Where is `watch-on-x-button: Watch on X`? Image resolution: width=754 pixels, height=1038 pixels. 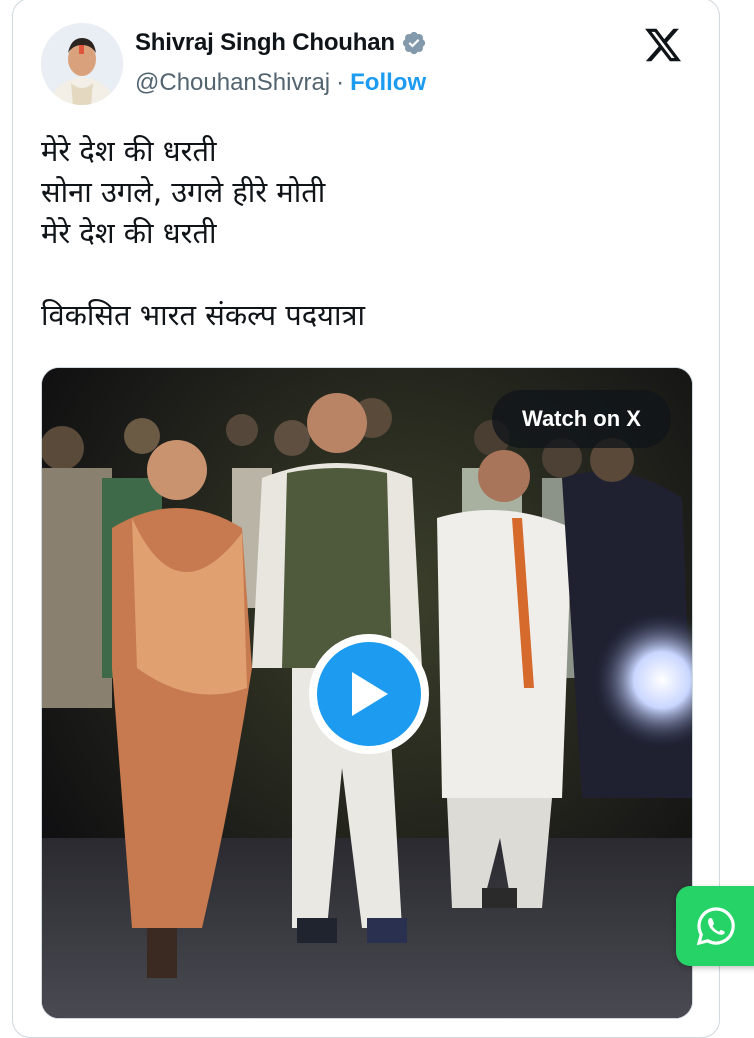
watch-on-x-button: Watch on X is located at coordinates (581, 419).